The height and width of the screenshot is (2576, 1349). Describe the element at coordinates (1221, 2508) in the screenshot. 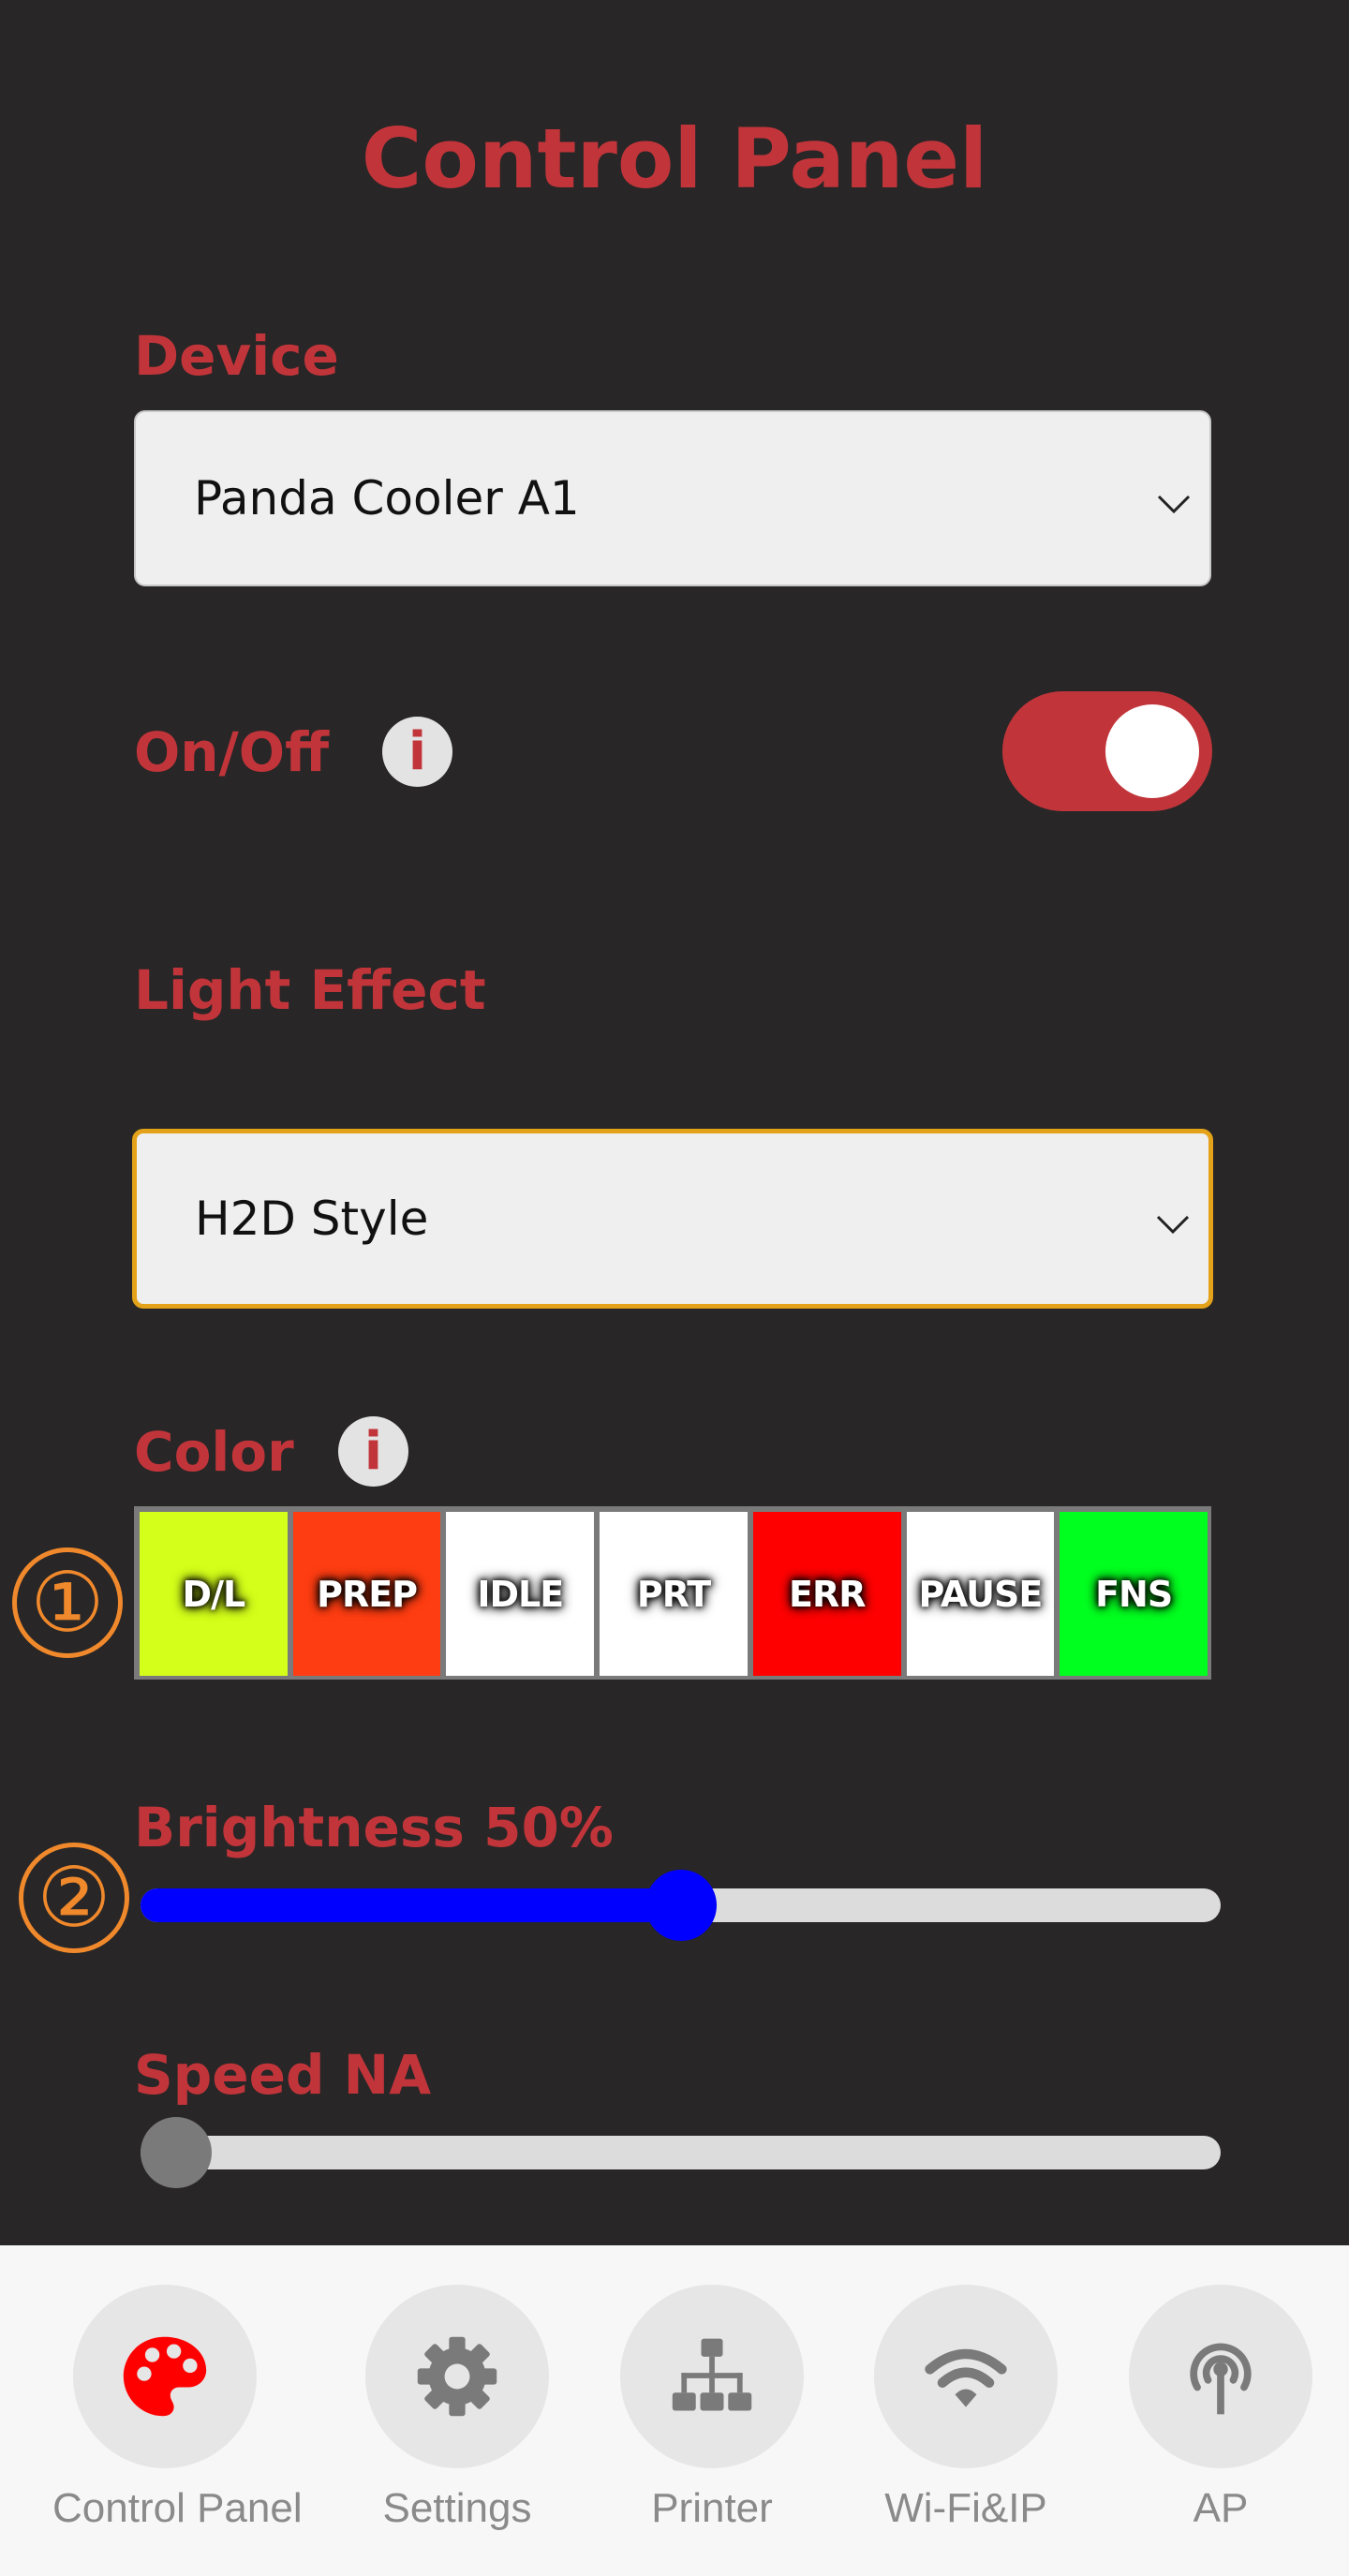

I see `nav-label-ap: AP` at that location.